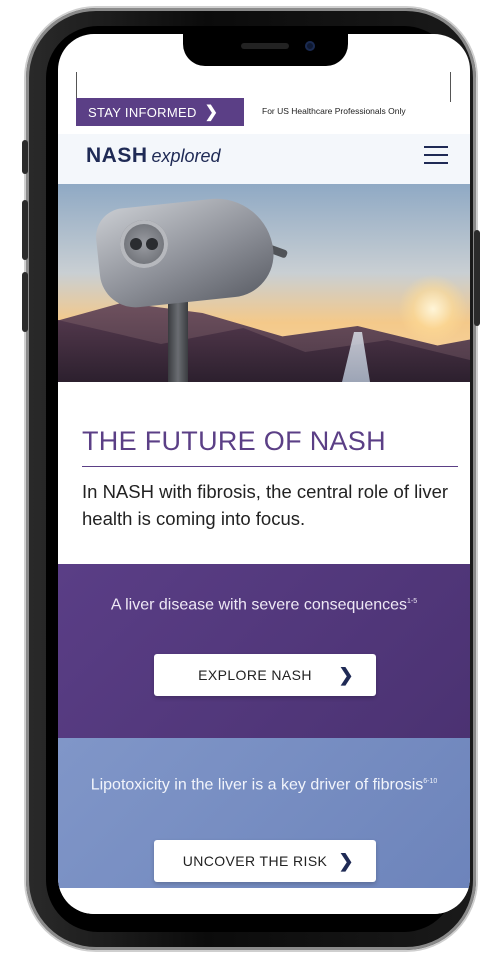 The width and height of the screenshot is (503, 957). Describe the element at coordinates (310, 46) in the screenshot. I see `front-camera-icon` at that location.